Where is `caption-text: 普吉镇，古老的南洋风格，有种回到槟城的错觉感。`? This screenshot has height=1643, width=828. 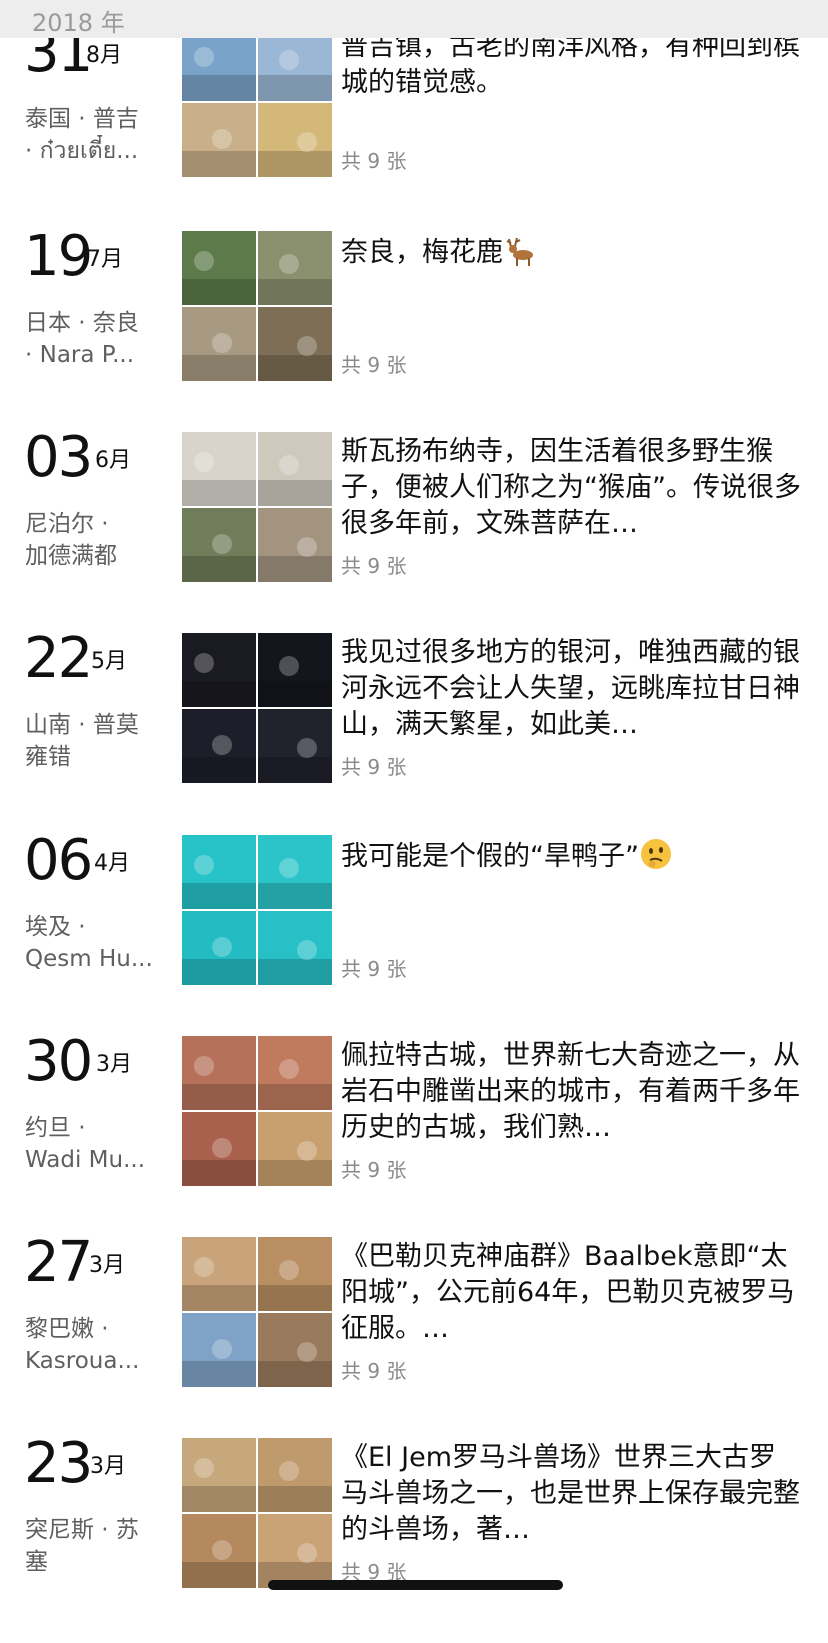
caption-text: 普吉镇，古老的南洋风格，有种回到槟城的错觉感。 is located at coordinates (570, 64).